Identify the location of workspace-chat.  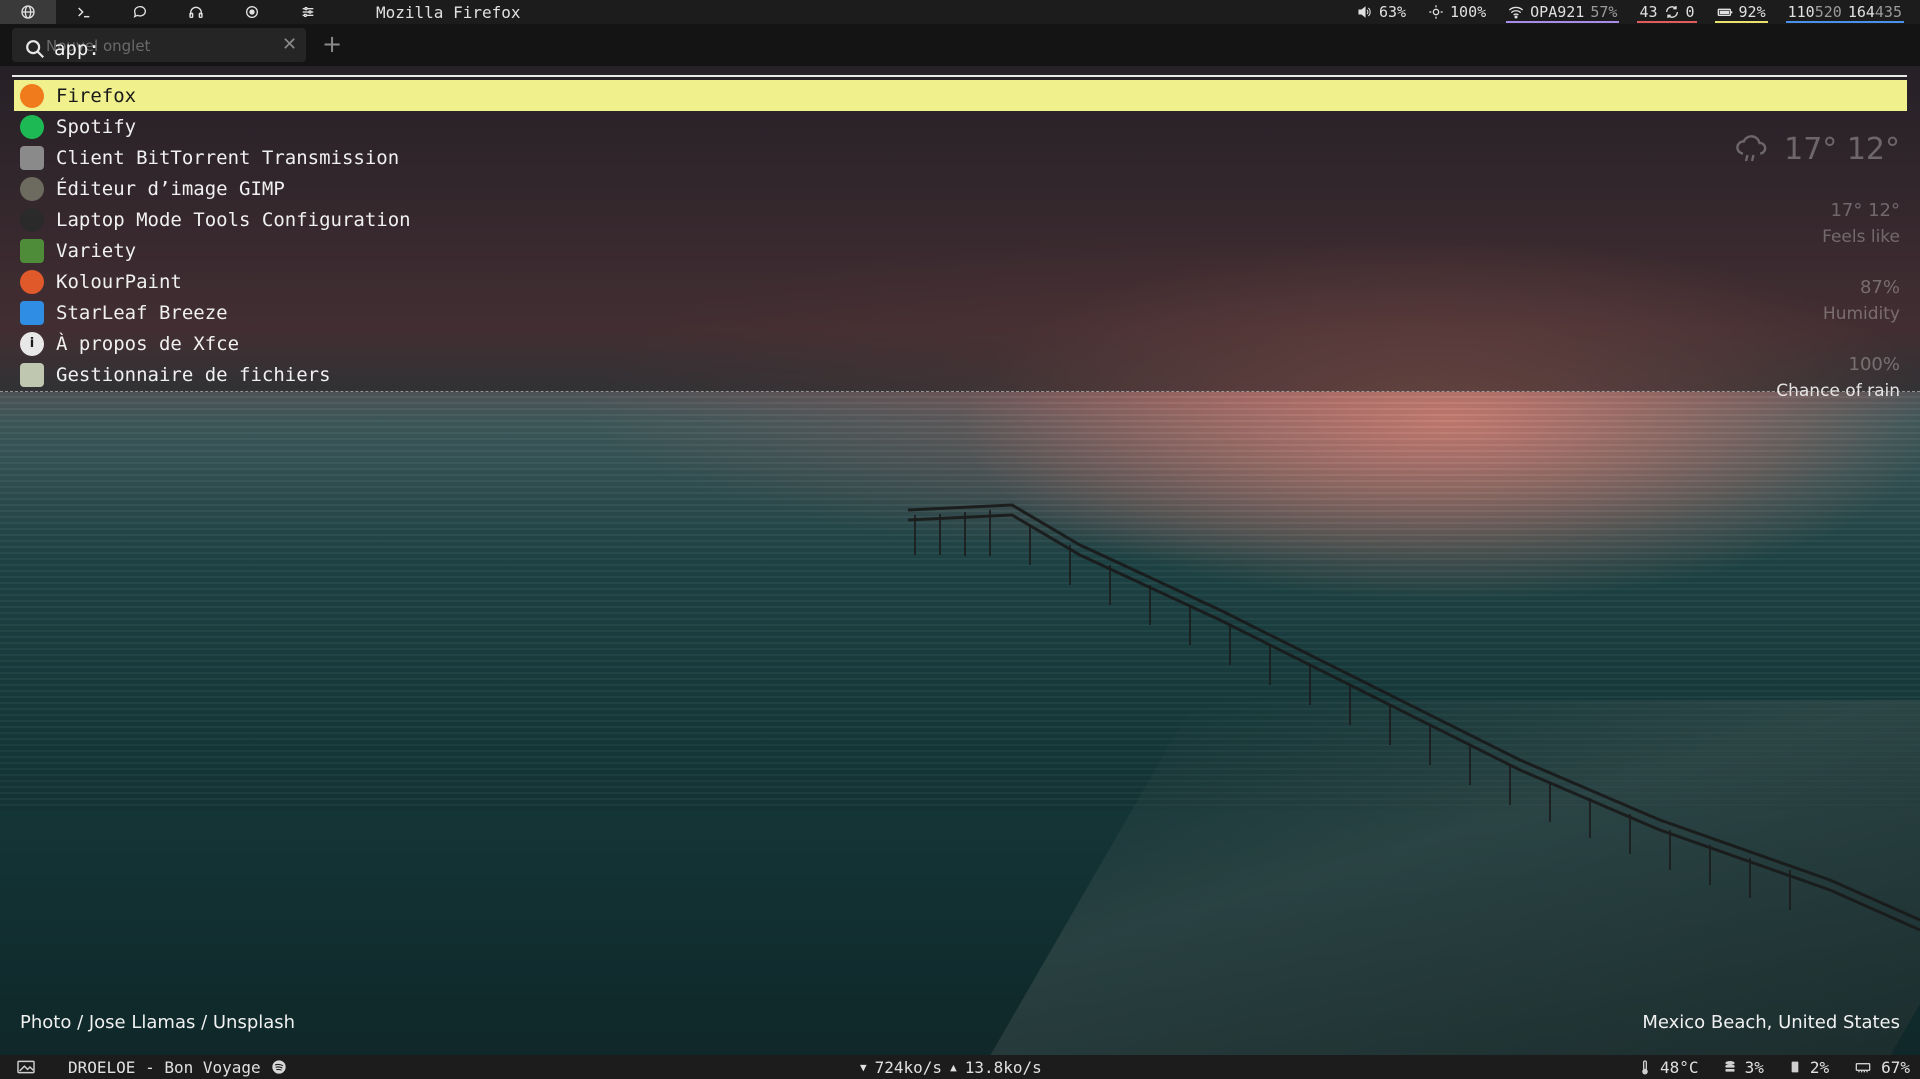
(140, 12).